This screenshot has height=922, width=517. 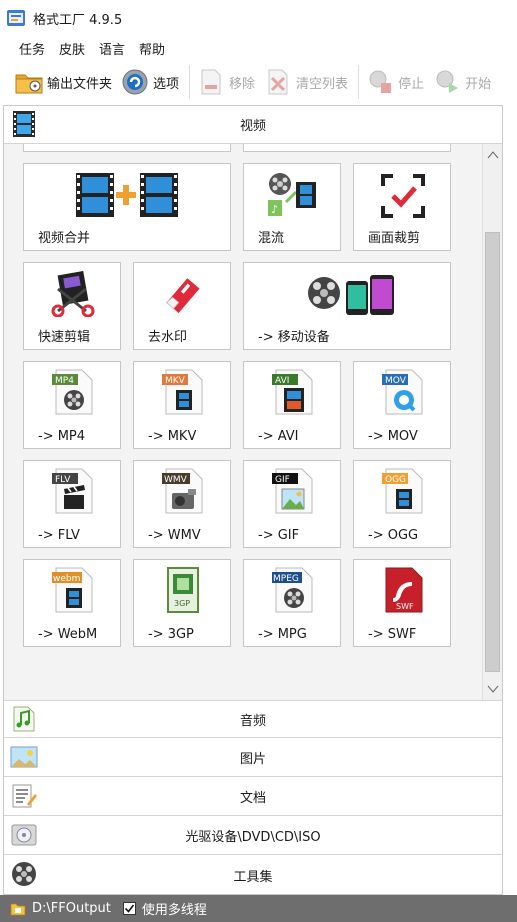 I want to click on tile-3gp: 3GP -> 3GP, so click(x=182, y=603).